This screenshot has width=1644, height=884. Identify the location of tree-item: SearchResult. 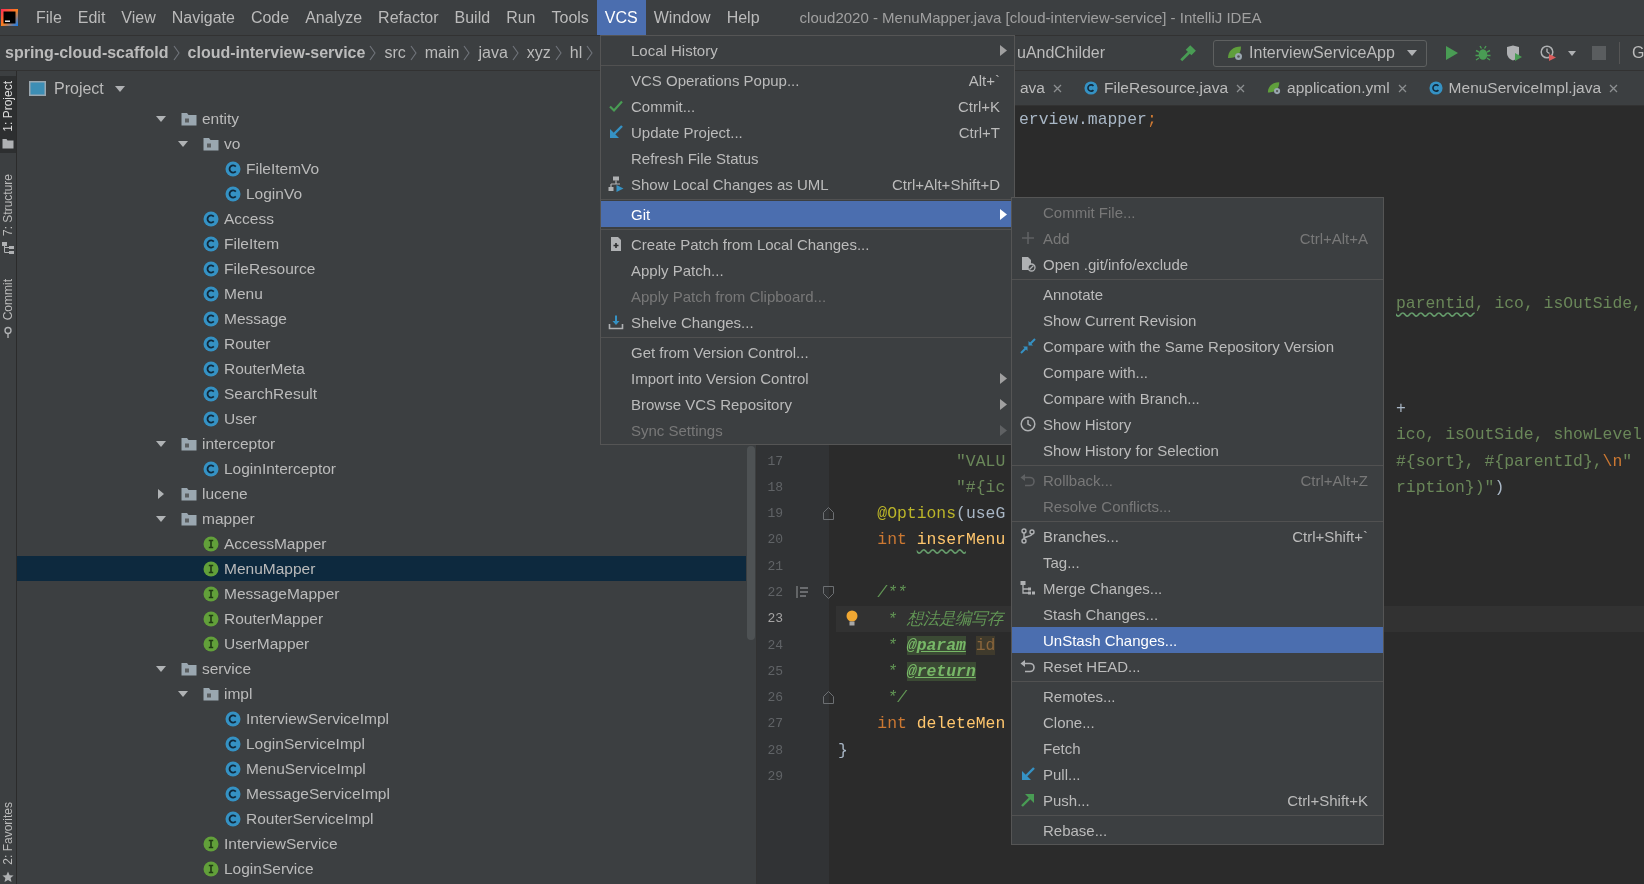
(245, 393).